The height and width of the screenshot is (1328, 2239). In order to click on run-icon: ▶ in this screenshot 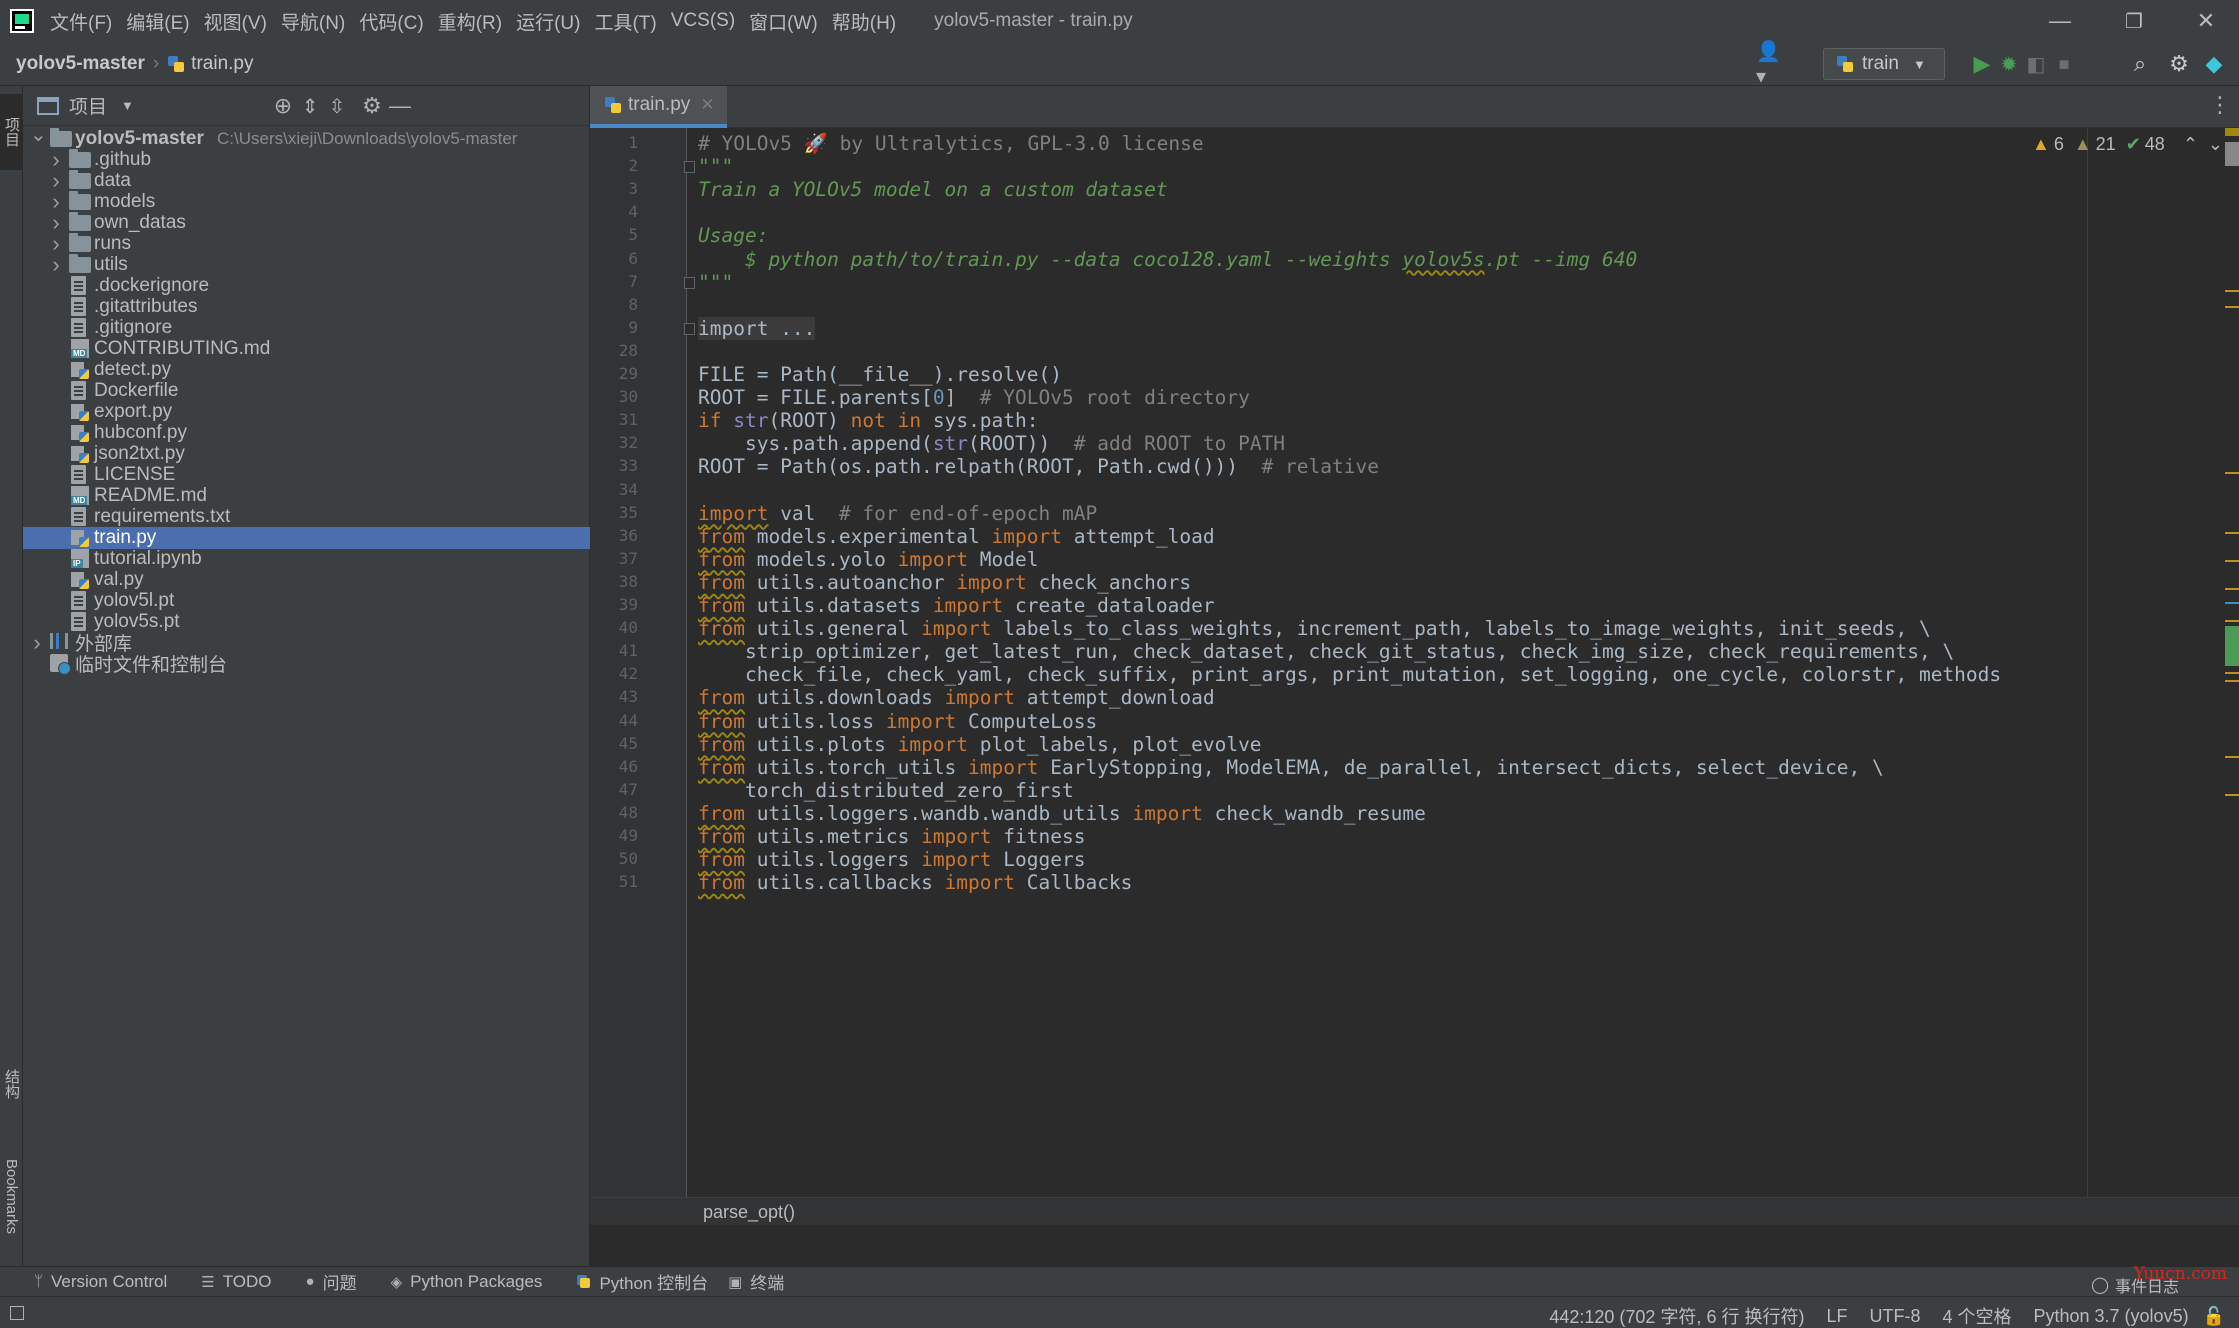, I will do `click(1982, 64)`.